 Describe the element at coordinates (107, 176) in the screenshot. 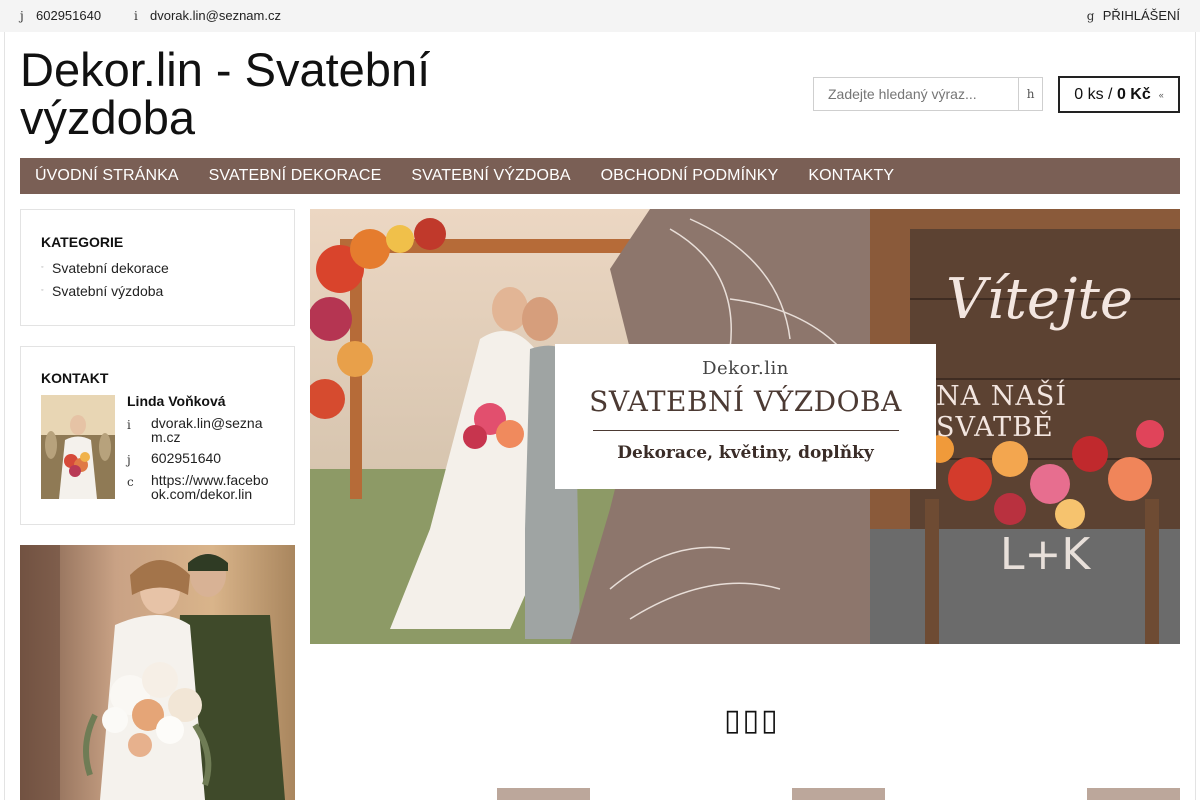

I see `nav-item-home: ÚVODNÍ STRÁNKA` at that location.